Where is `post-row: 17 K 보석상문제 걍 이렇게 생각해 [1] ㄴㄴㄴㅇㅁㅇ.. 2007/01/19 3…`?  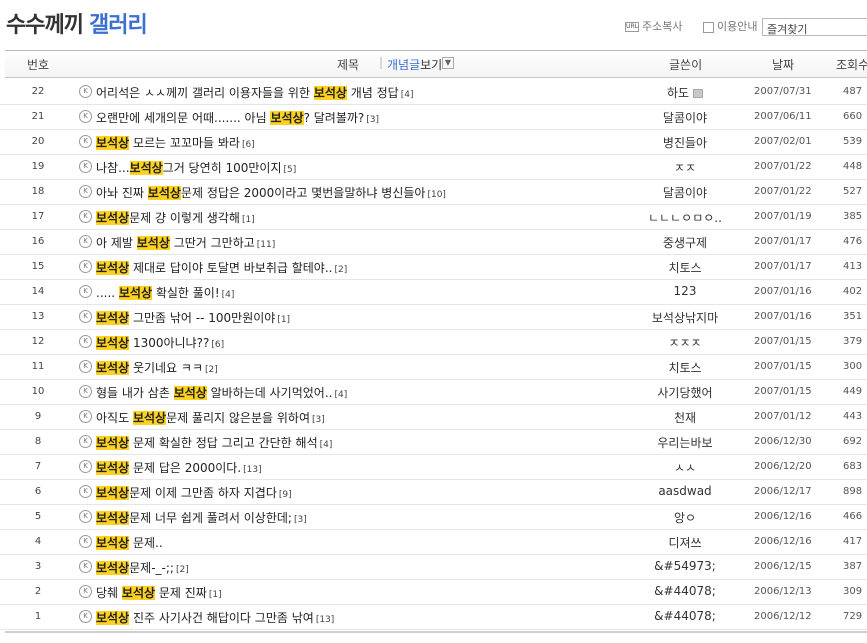
post-row: 17 K 보석상문제 걍 이렇게 생각해 [1] ㄴㄴㄴㅇㅁㅇ.. 2007/01/19 3… is located at coordinates (433, 217).